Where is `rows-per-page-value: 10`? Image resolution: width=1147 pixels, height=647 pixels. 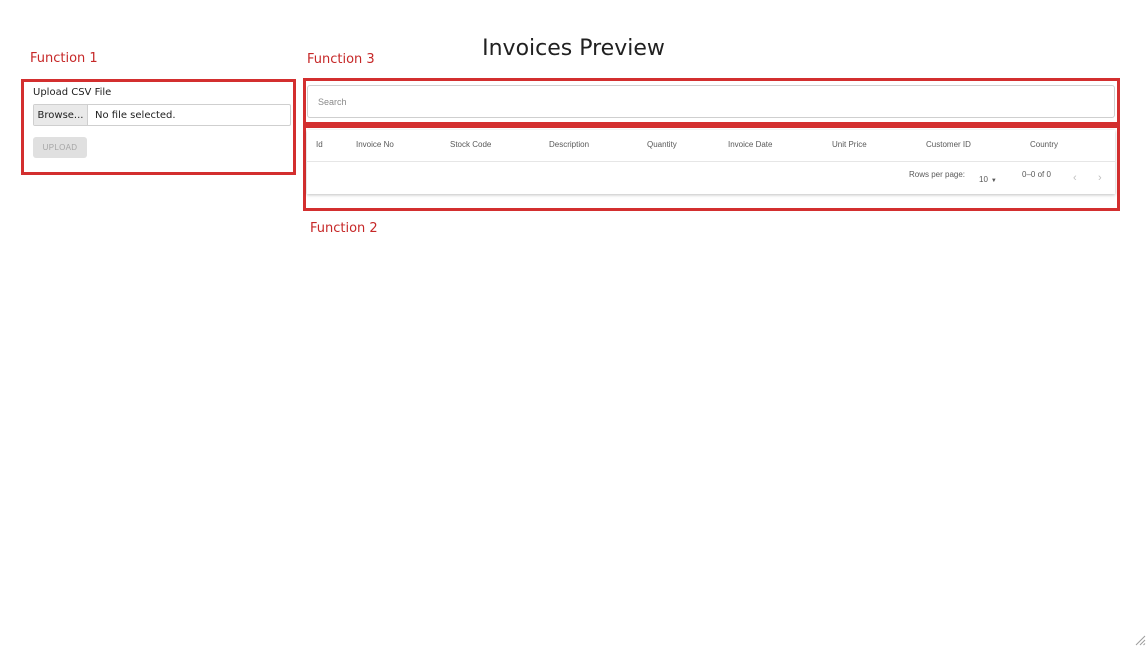
rows-per-page-value: 10 is located at coordinates (983, 179).